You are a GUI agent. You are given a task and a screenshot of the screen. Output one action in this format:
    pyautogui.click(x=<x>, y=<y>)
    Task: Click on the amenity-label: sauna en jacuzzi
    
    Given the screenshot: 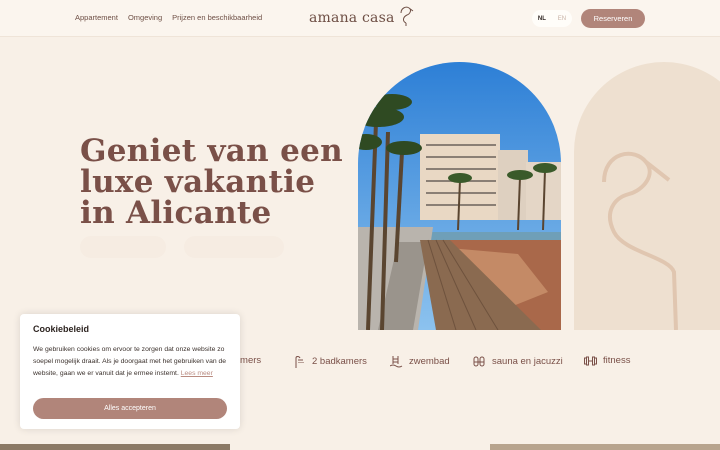 What is the action you would take?
    pyautogui.click(x=527, y=361)
    